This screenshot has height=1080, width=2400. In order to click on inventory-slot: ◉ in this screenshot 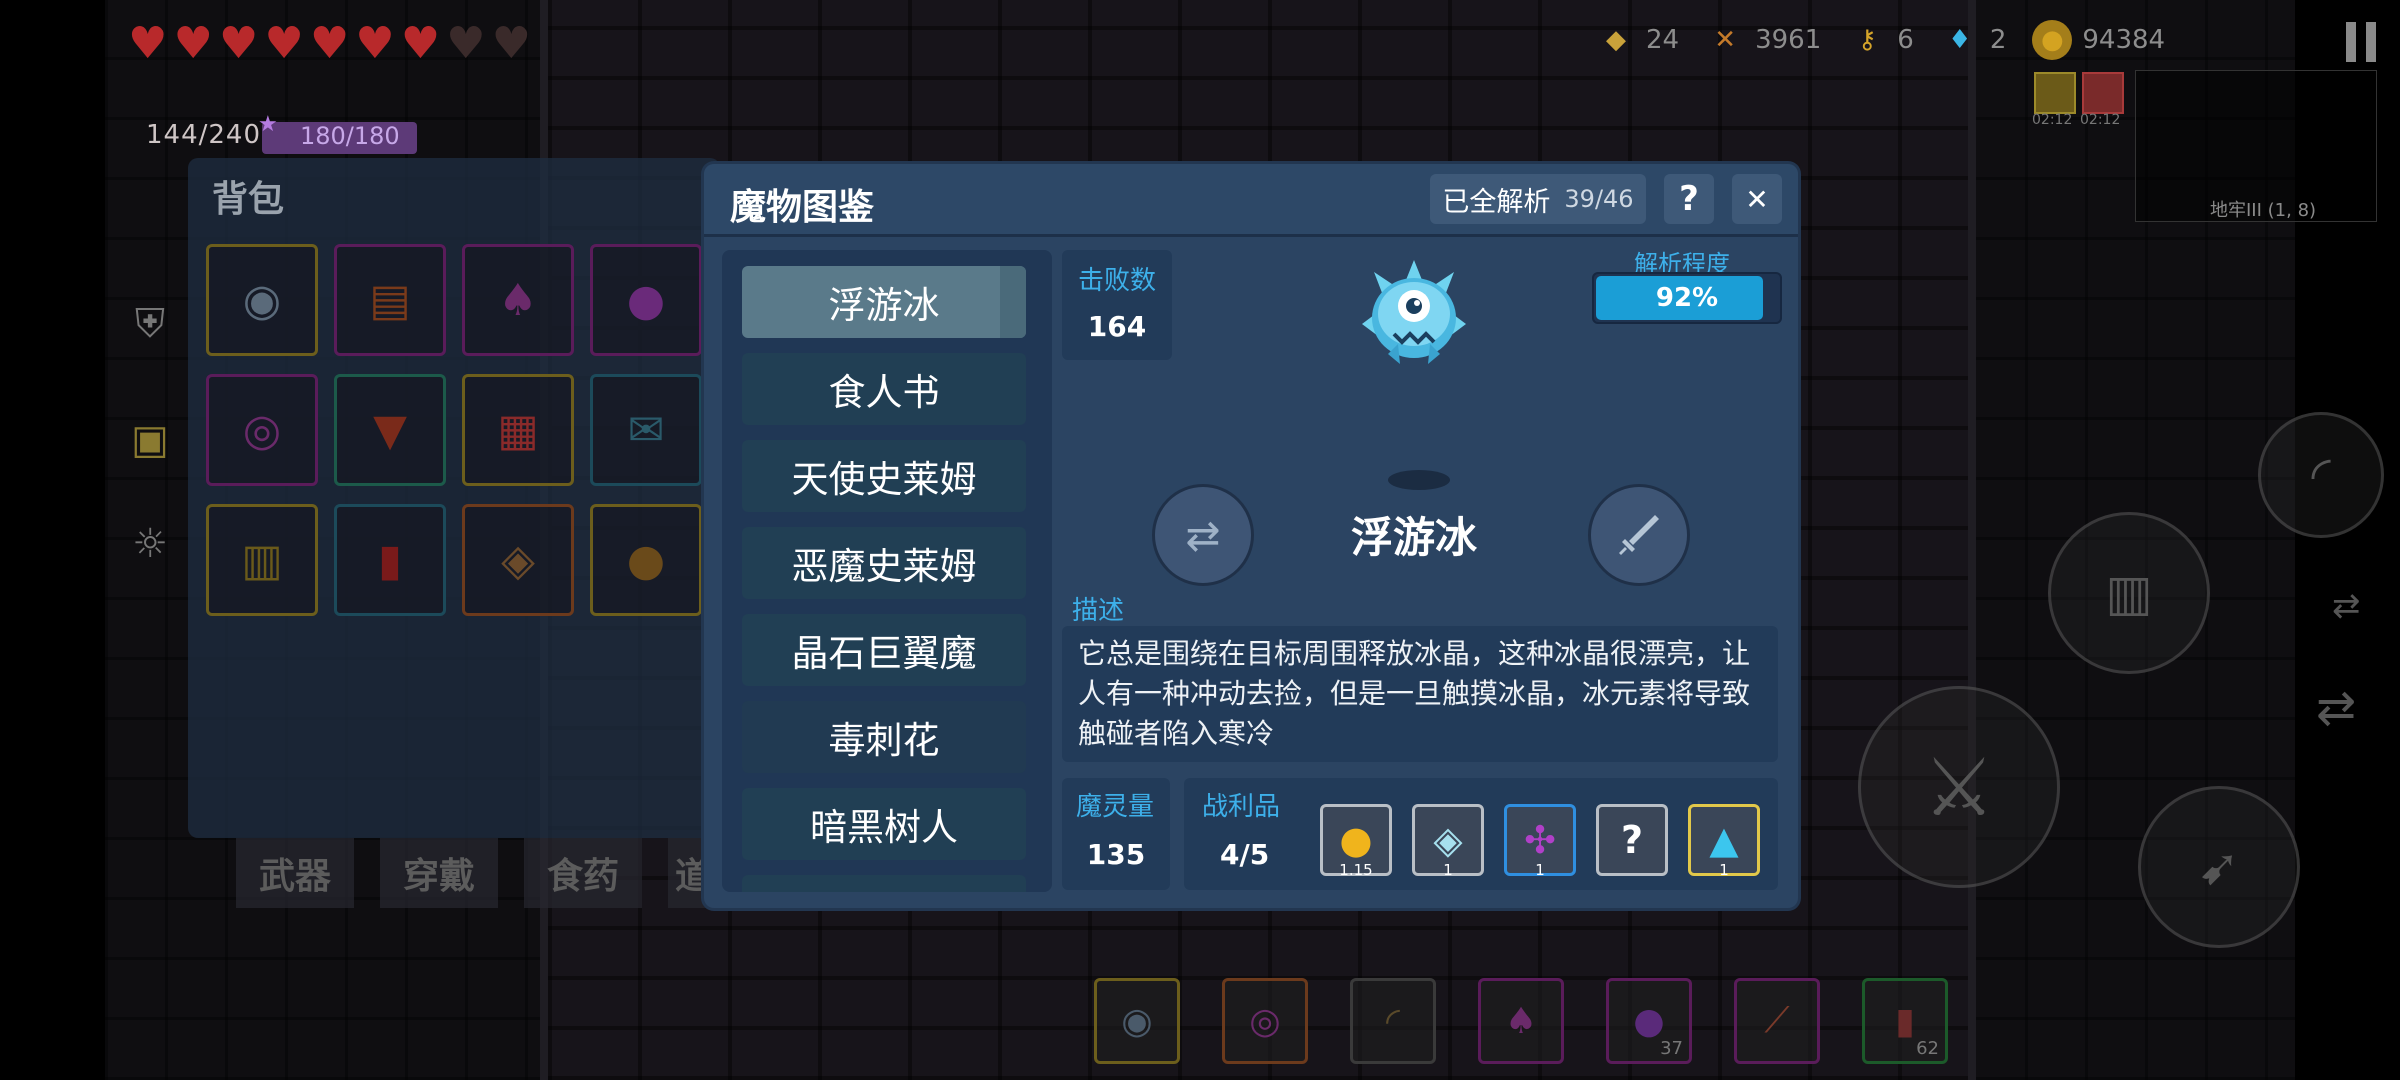, I will do `click(262, 300)`.